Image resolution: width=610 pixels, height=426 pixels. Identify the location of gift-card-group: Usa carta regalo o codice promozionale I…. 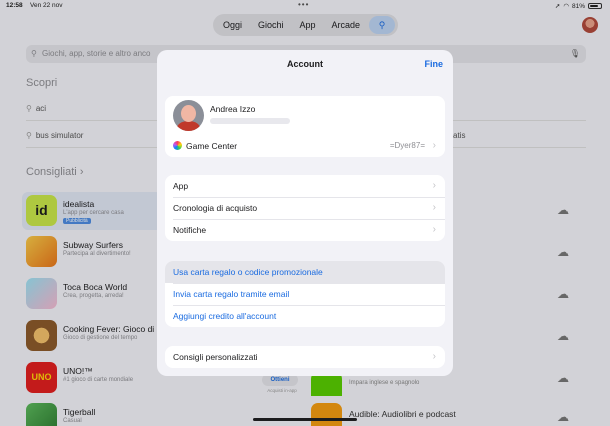
(305, 294).